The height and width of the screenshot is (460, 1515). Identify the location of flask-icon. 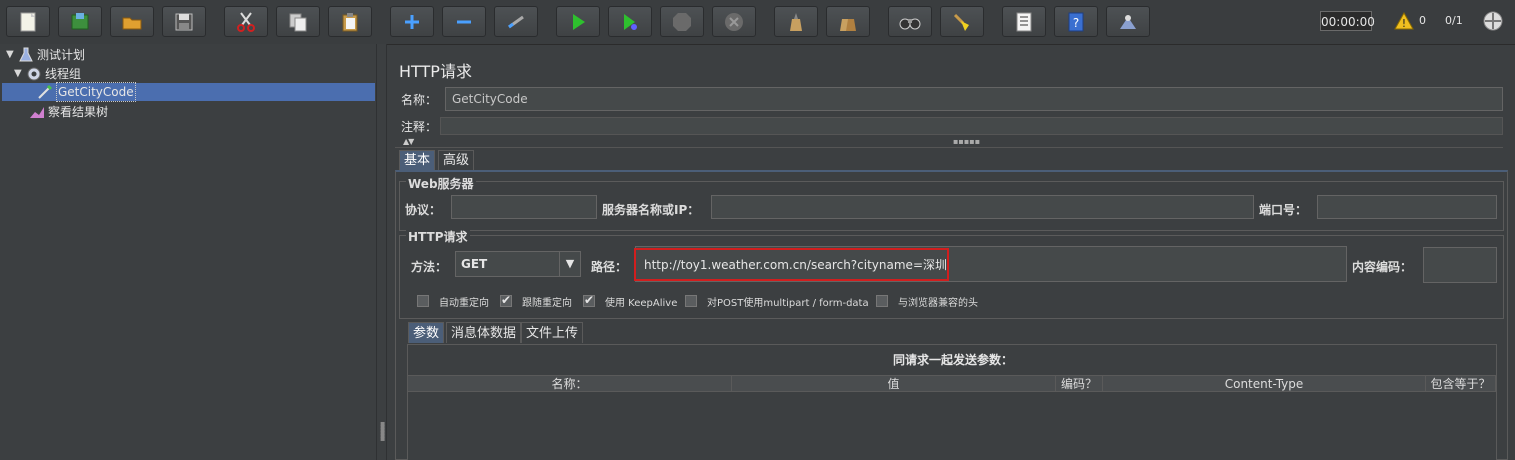
(26, 54).